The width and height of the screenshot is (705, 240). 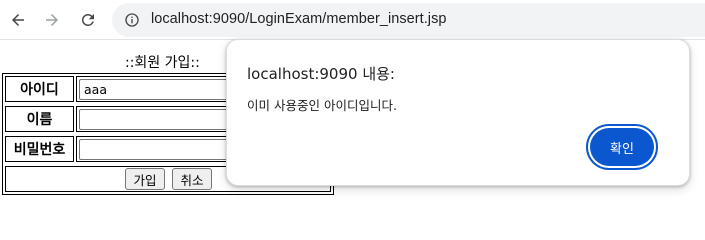 I want to click on back-button, so click(x=18, y=20).